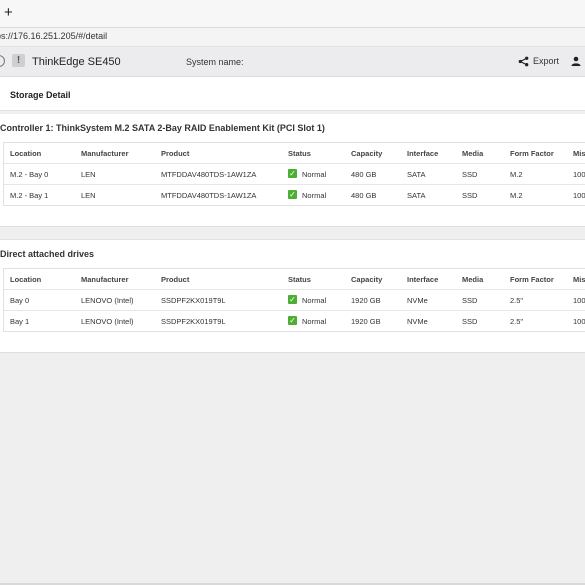  Describe the element at coordinates (76, 62) in the screenshot. I see `product-name: ThinkEdge SE450` at that location.